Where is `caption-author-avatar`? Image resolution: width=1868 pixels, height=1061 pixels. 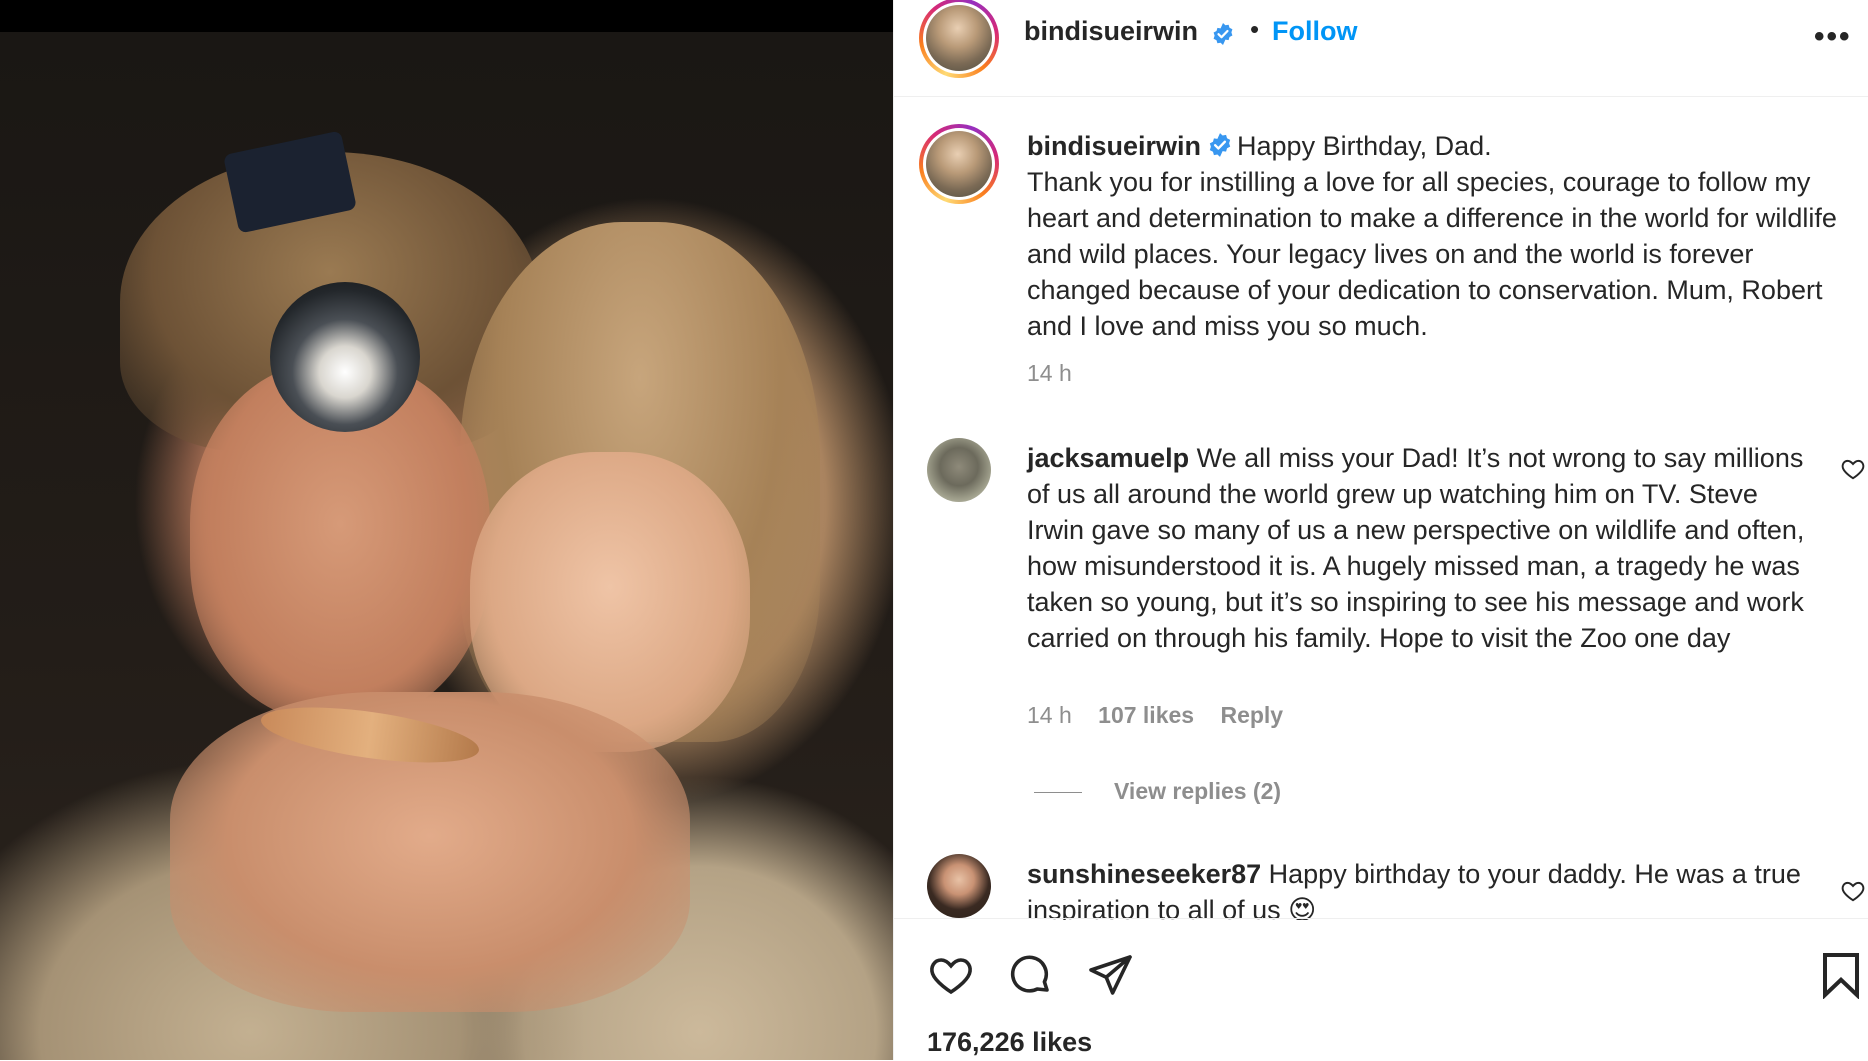
caption-author-avatar is located at coordinates (959, 164).